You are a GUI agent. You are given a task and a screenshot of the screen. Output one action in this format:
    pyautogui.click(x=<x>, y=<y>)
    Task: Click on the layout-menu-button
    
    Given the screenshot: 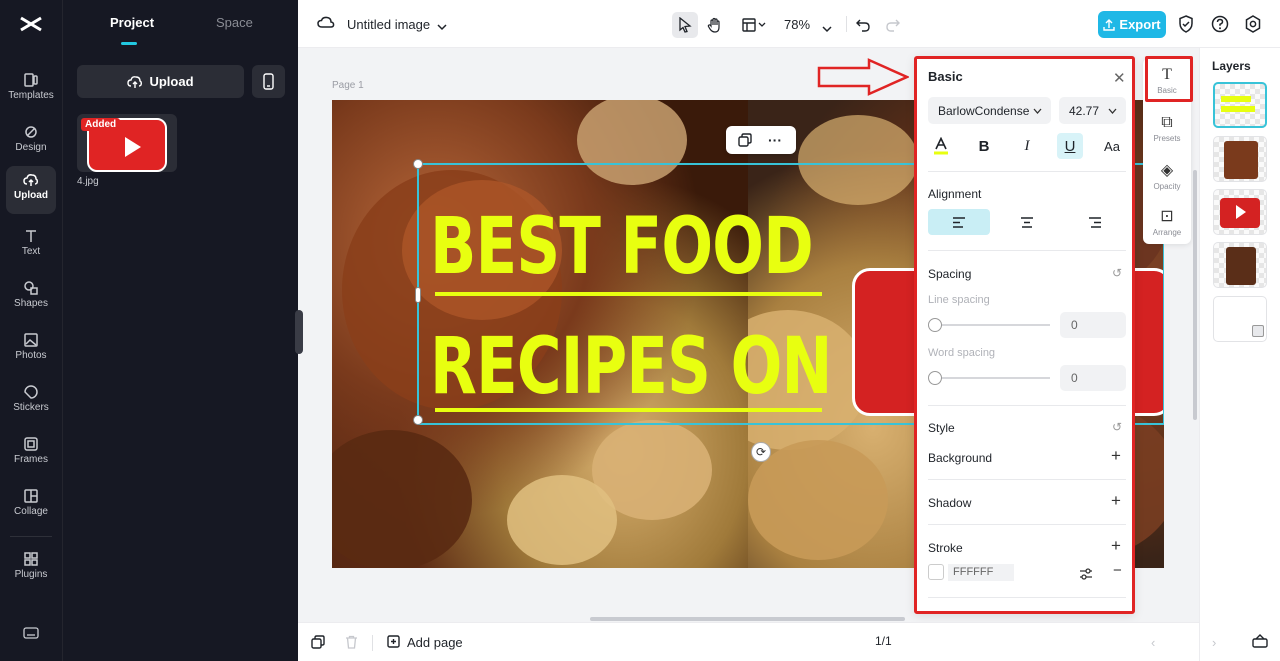 What is the action you would take?
    pyautogui.click(x=755, y=25)
    